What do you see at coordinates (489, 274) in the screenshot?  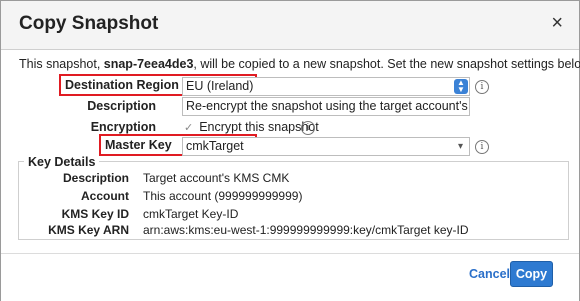 I see `cancel-button: Cancel` at bounding box center [489, 274].